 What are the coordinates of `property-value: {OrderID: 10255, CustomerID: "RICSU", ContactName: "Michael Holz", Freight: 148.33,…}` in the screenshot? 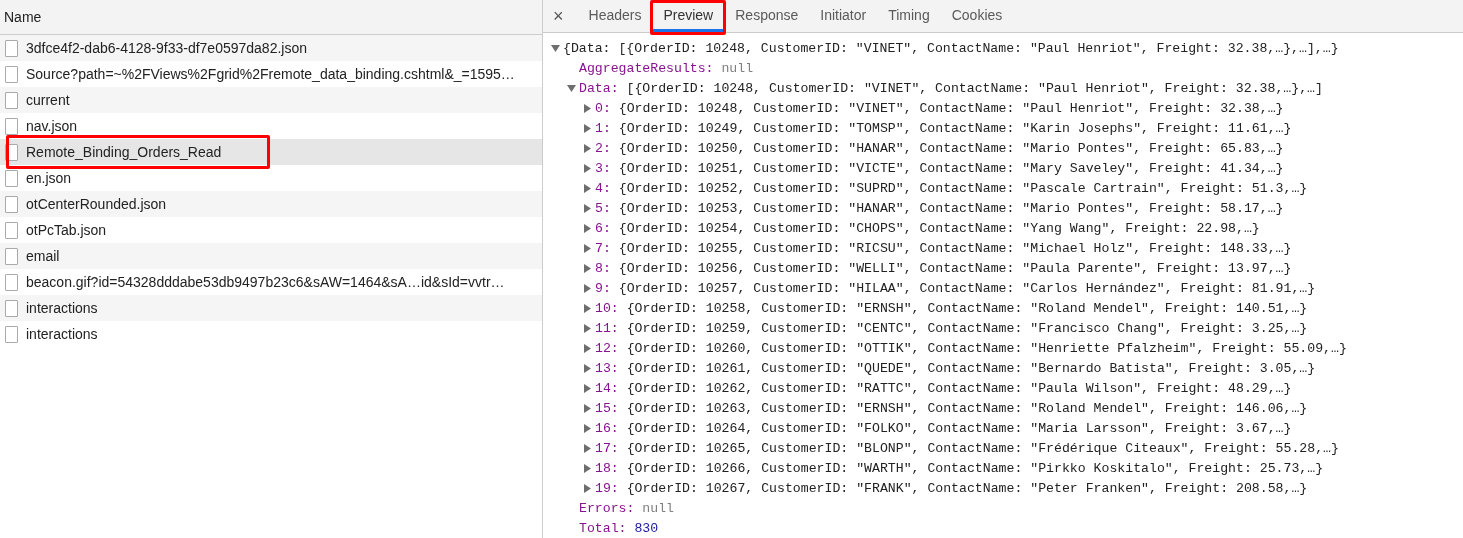 It's located at (955, 248).